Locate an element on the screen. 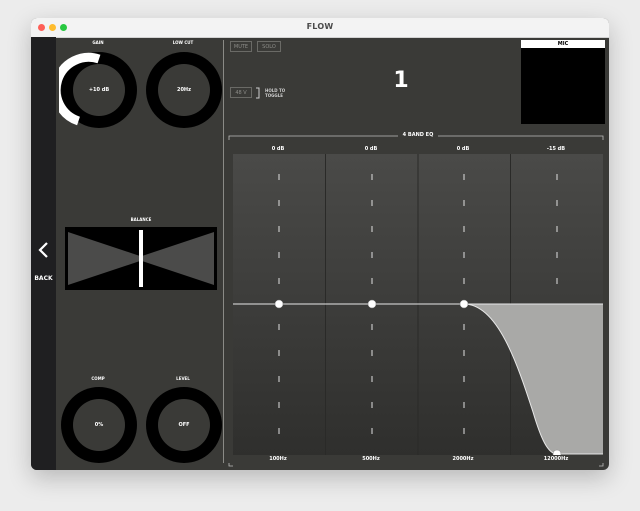 The height and width of the screenshot is (511, 640). mic-label: MIC is located at coordinates (563, 44).